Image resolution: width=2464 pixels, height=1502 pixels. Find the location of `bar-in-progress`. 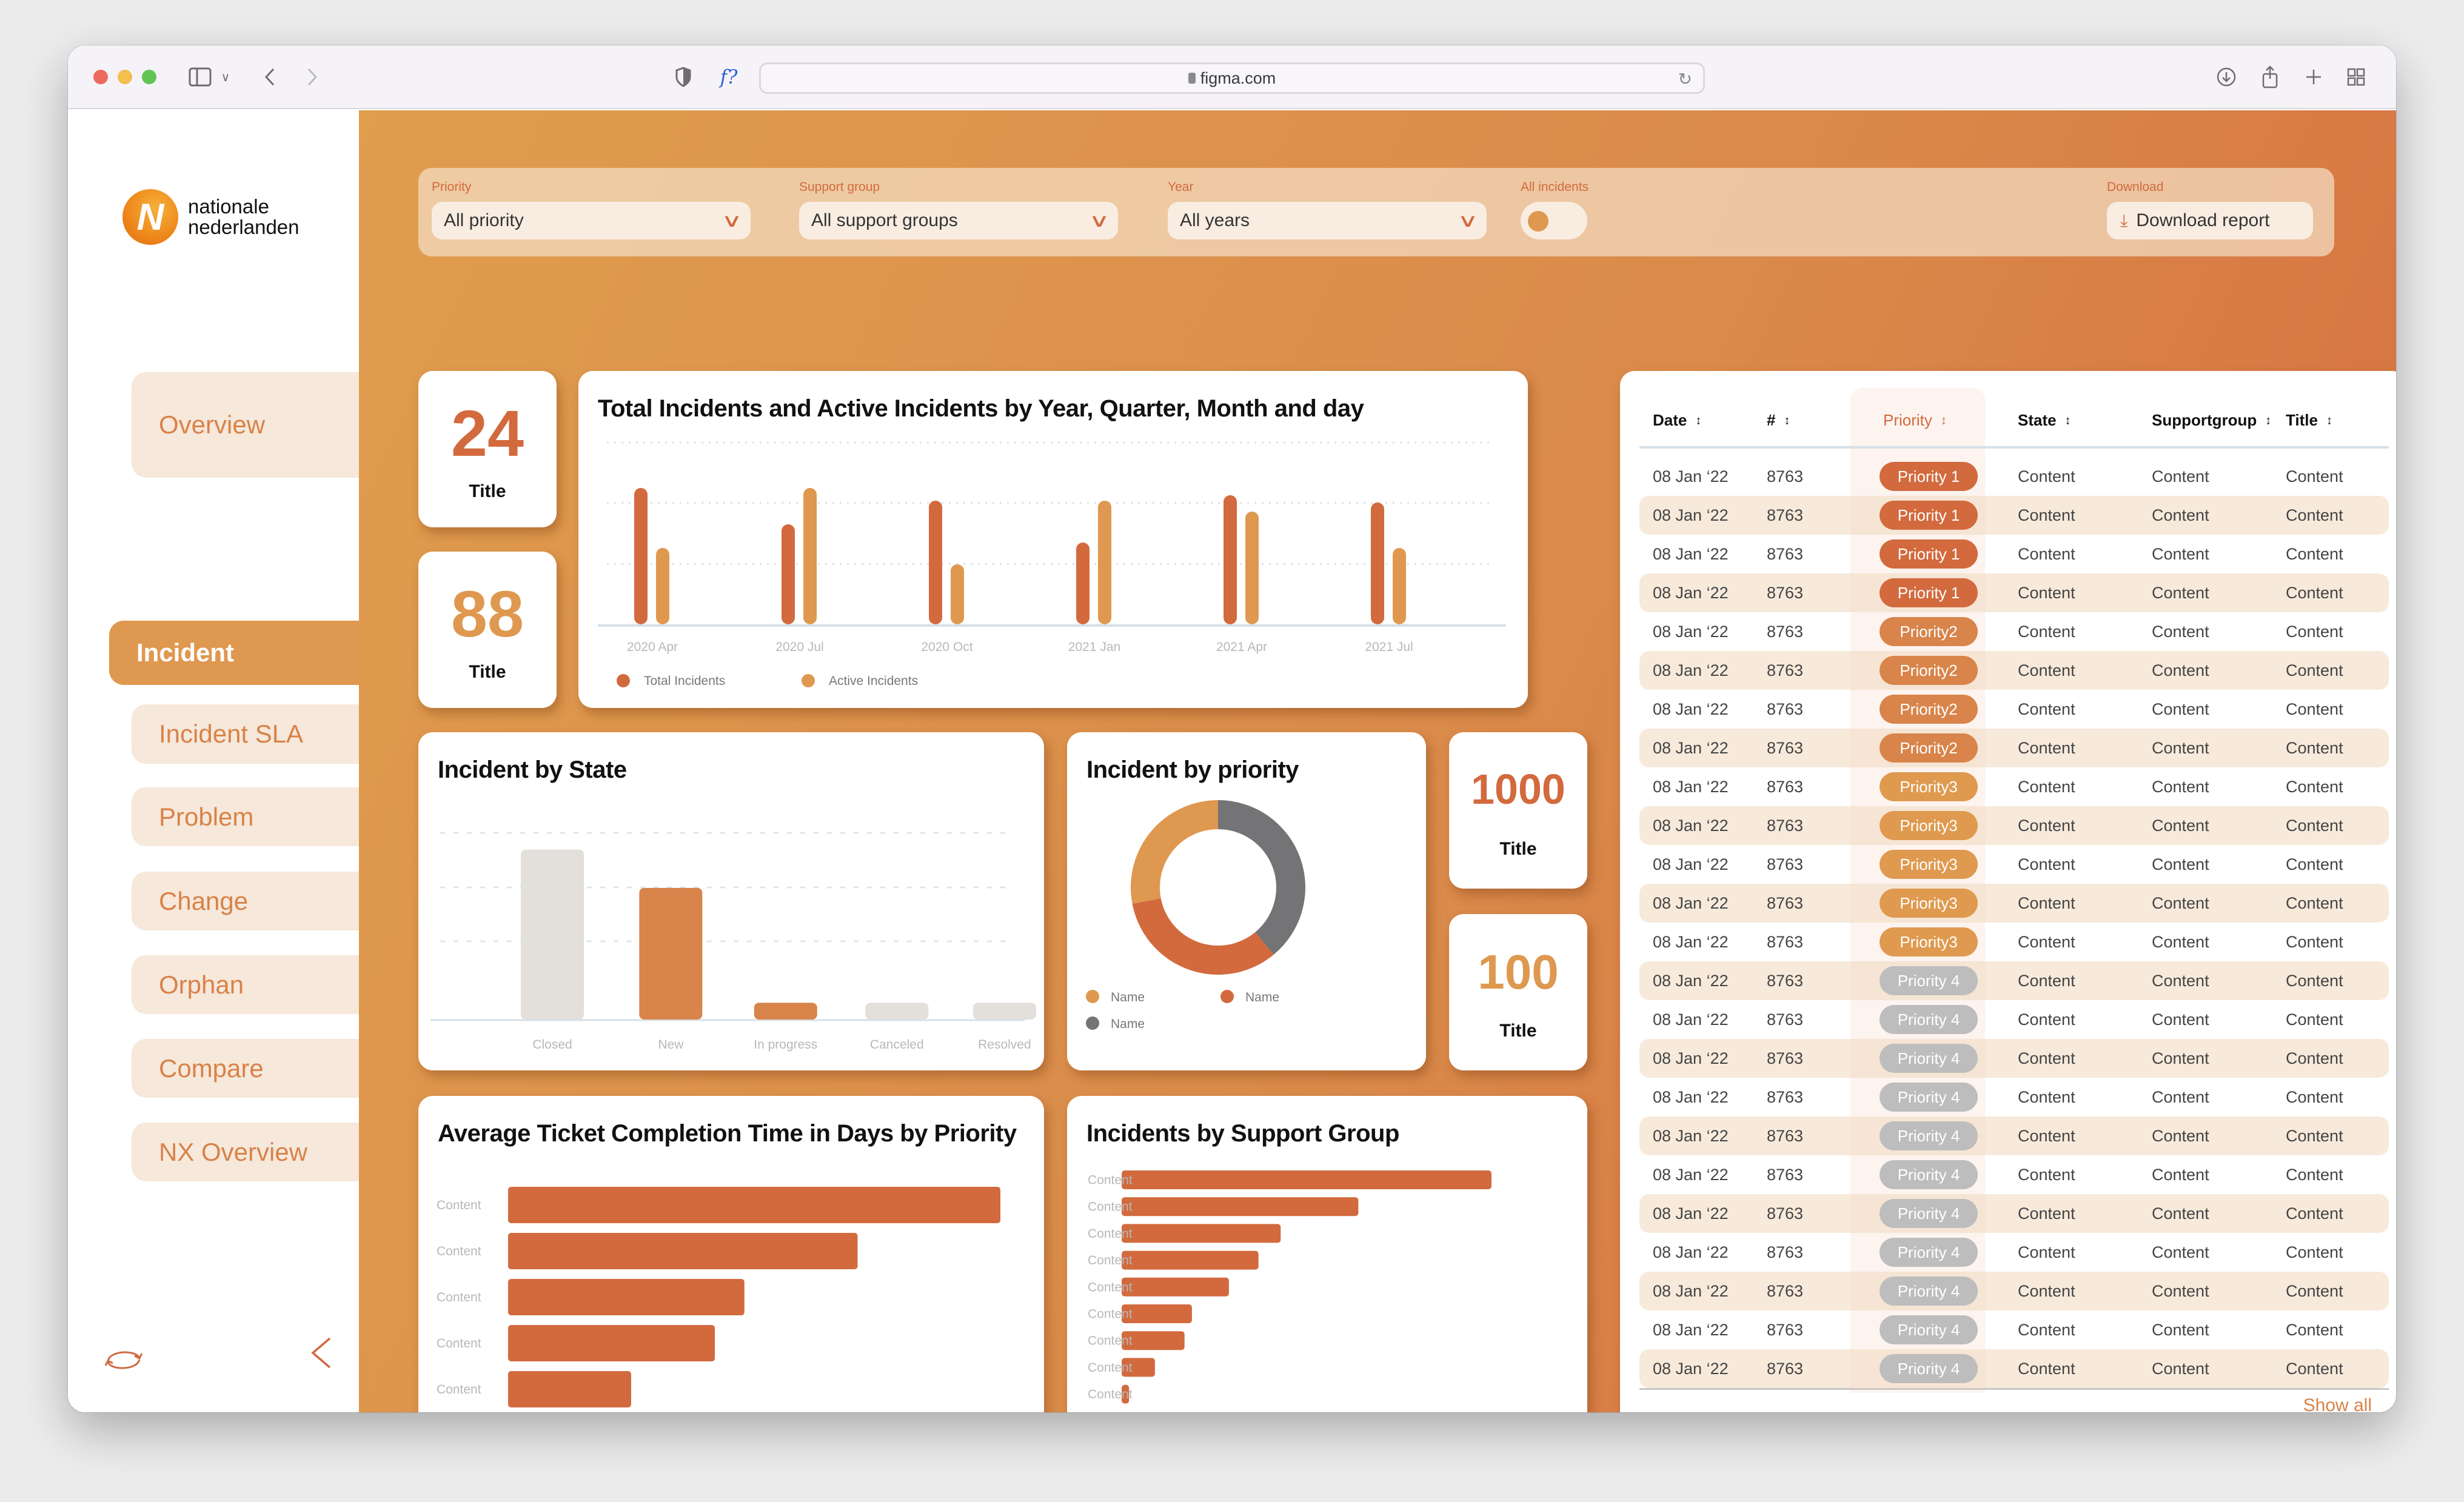

bar-in-progress is located at coordinates (785, 1011).